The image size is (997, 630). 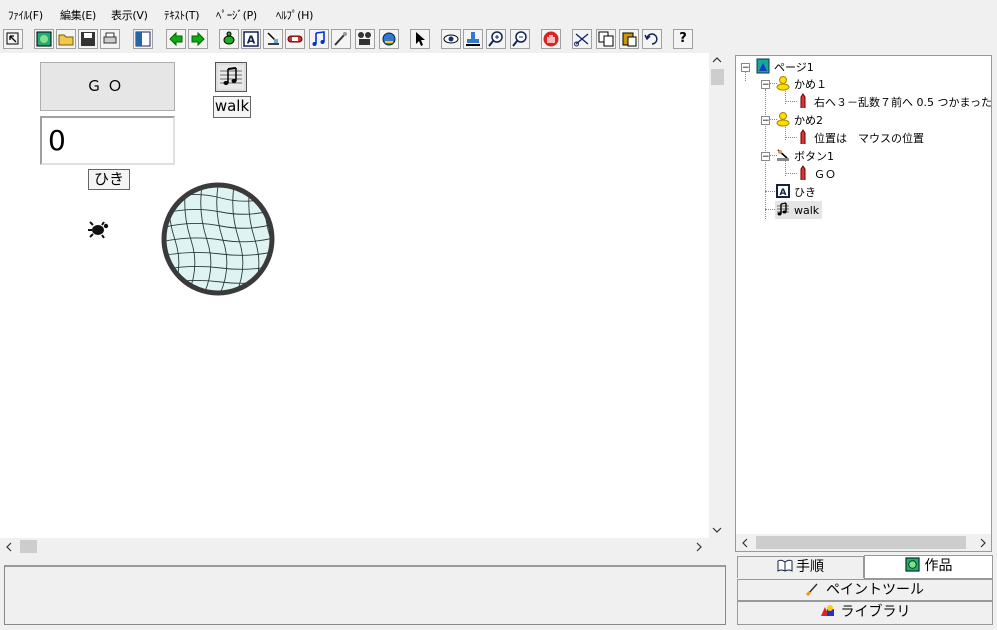 What do you see at coordinates (520, 39) in the screenshot?
I see `zoom-out-icon` at bounding box center [520, 39].